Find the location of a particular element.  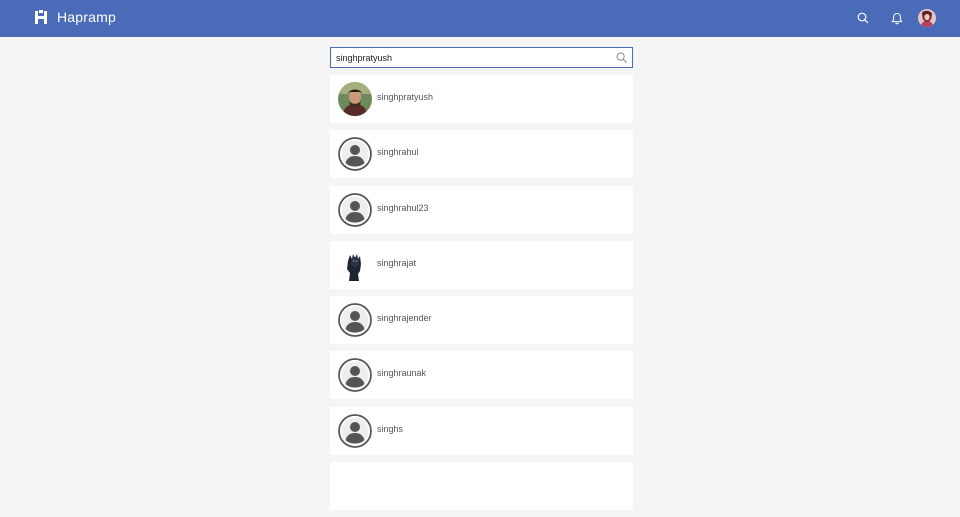

list-item: singhrajat is located at coordinates (481, 264).